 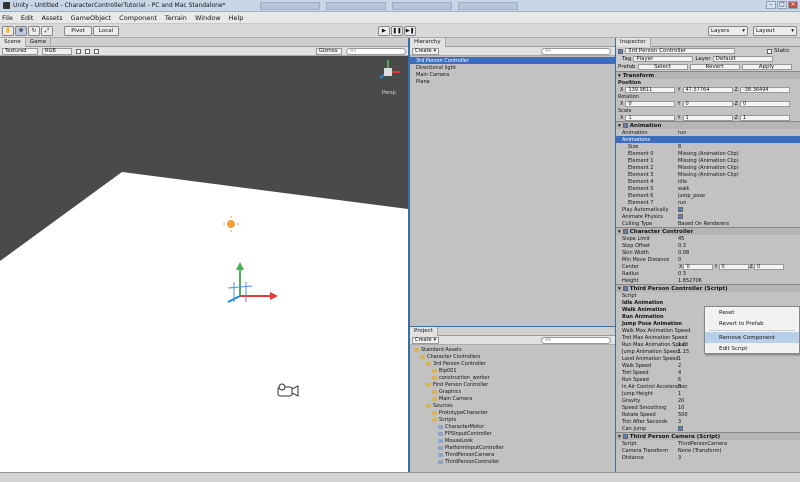 I want to click on scene-lighting-toggle, so click(x=78, y=51).